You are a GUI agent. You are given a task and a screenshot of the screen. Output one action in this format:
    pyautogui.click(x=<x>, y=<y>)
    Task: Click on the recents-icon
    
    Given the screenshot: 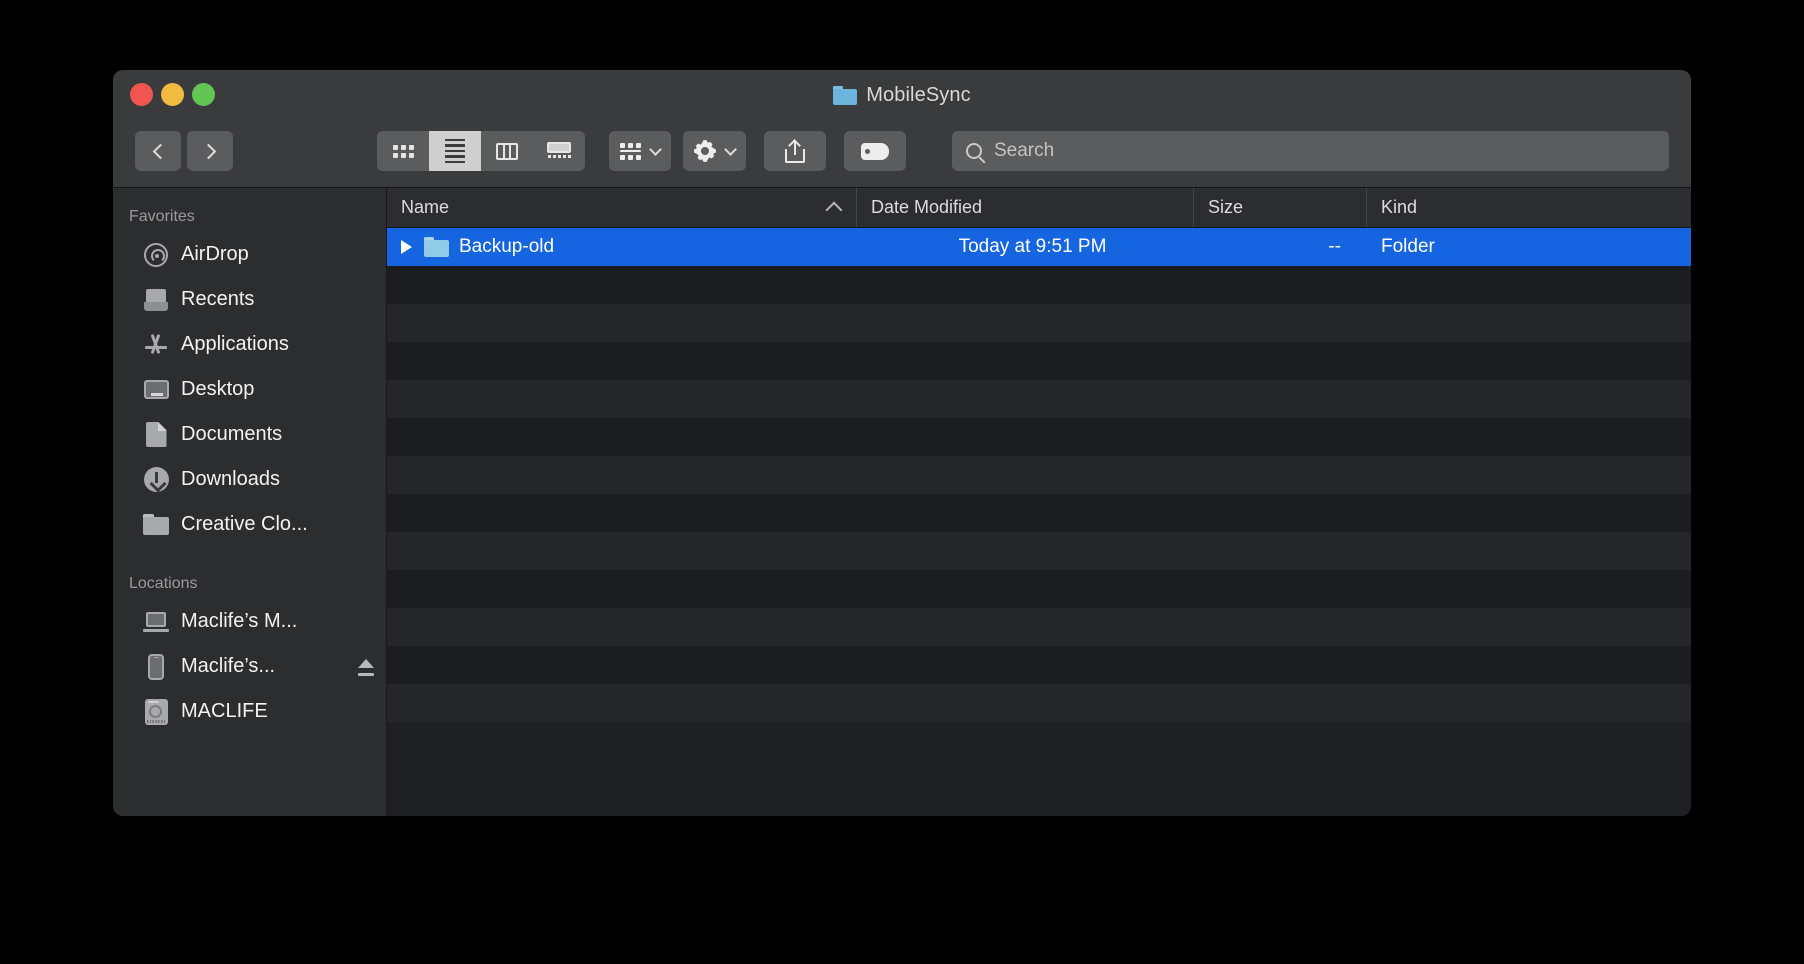 What is the action you would take?
    pyautogui.click(x=156, y=300)
    